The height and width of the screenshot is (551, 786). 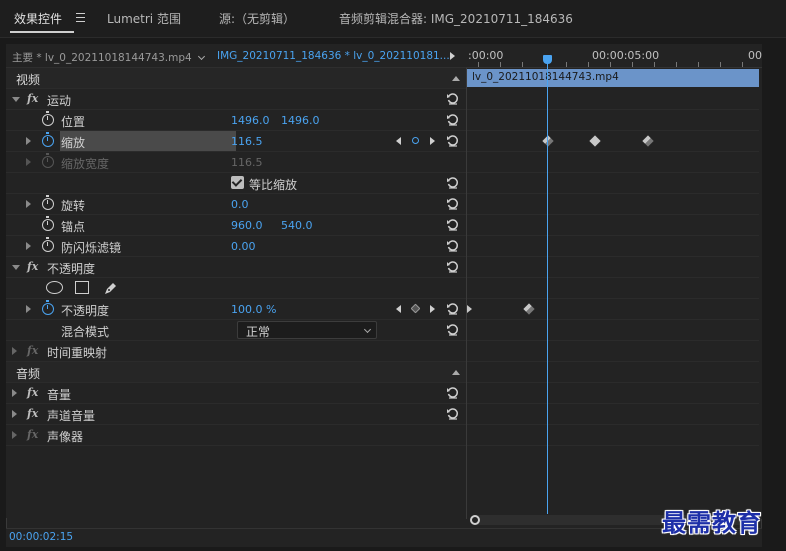 I want to click on tab-effect-controls: 效果控件, so click(x=38, y=18).